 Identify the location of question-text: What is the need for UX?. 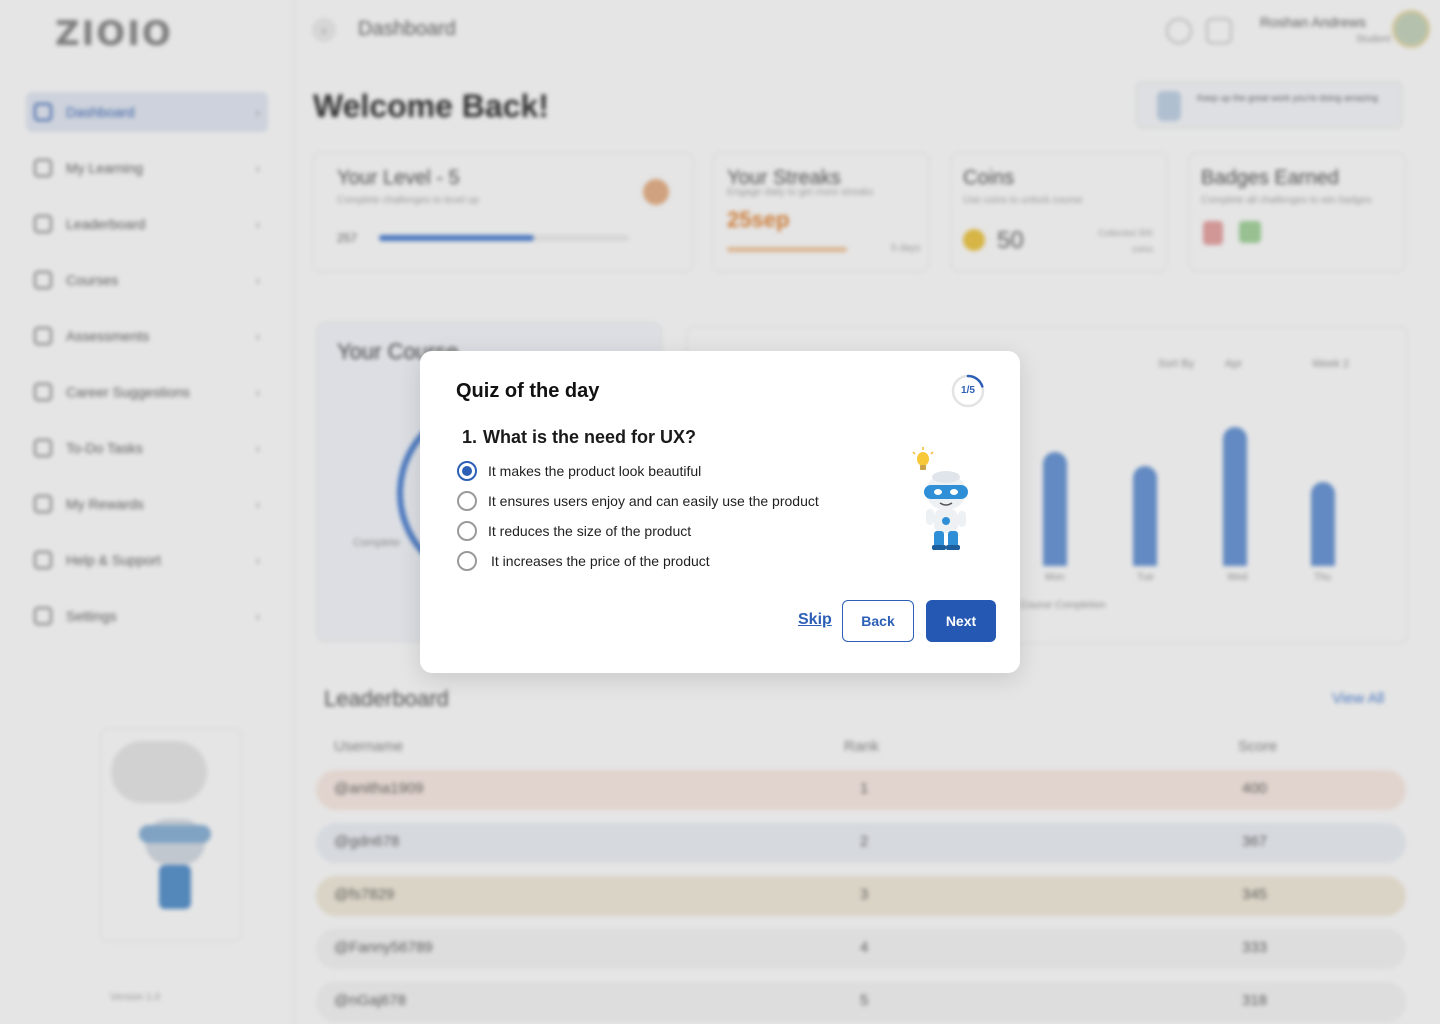
(590, 437).